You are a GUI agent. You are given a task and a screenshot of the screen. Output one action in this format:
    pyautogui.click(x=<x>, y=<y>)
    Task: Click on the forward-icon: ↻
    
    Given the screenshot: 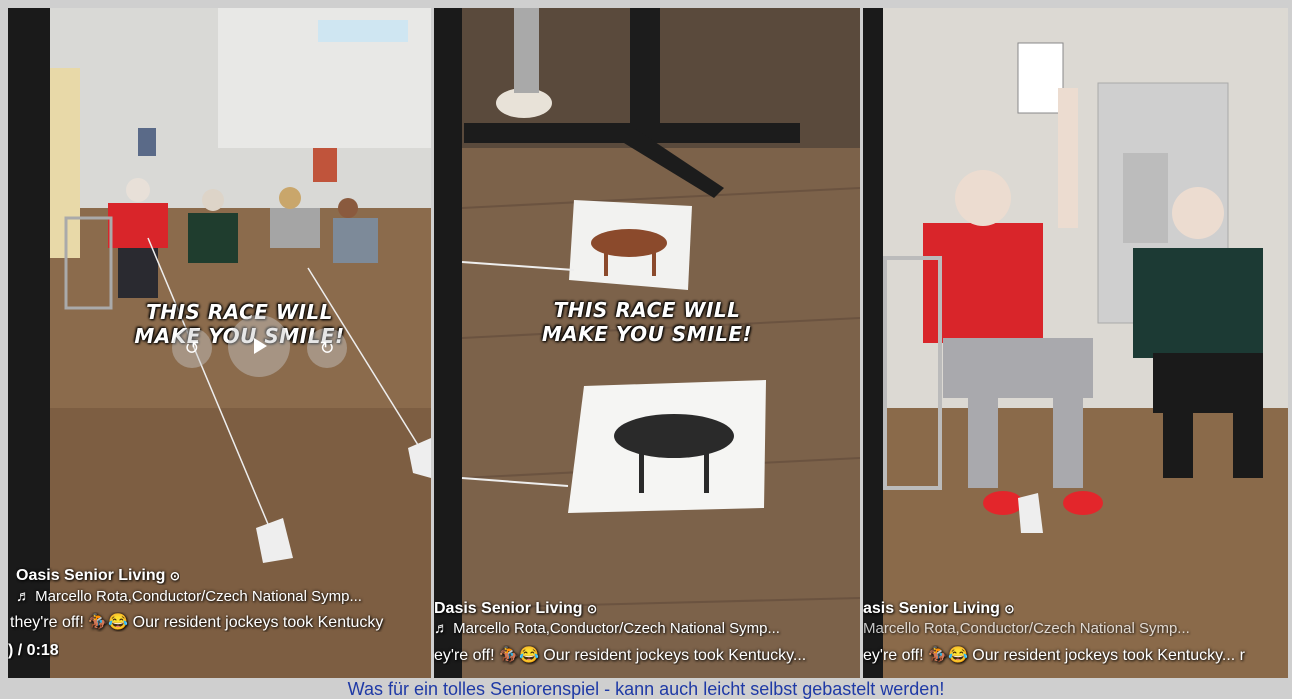 What is the action you would take?
    pyautogui.click(x=327, y=347)
    